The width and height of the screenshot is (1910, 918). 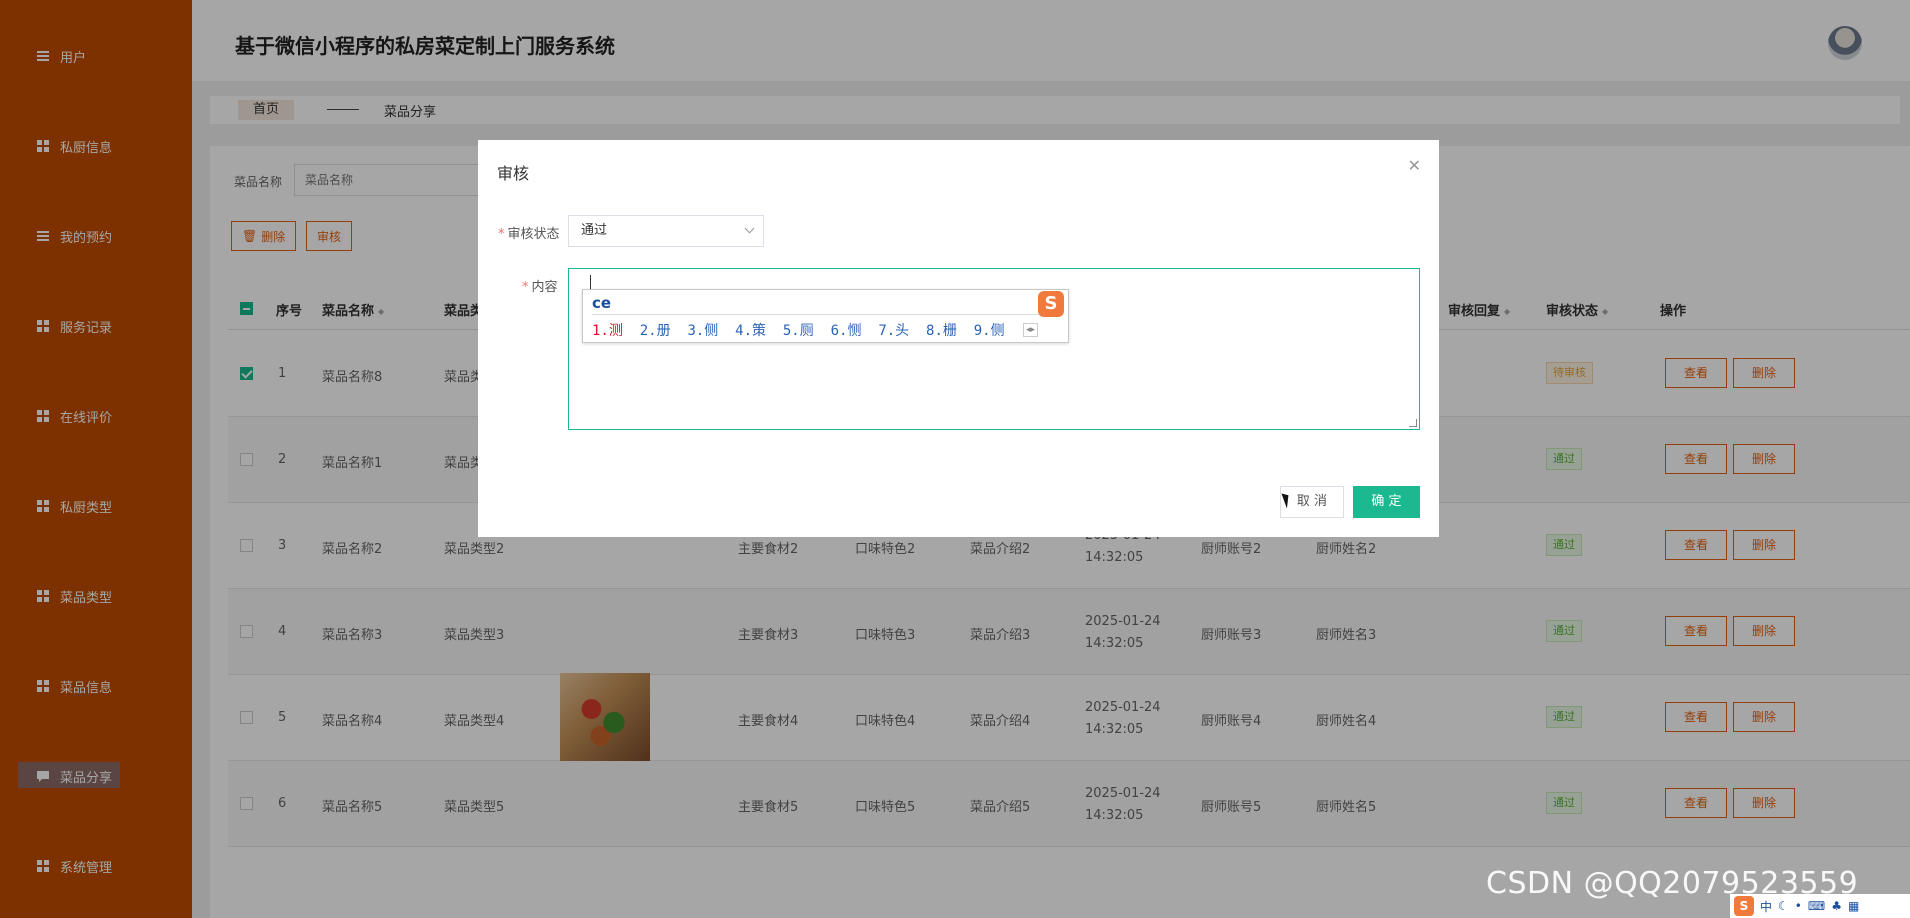 I want to click on ime-candidates: 1.测 2.册 3.侧 4.策 5.厕 6.恻 7.头 8.栅 9.侧, so click(x=798, y=330).